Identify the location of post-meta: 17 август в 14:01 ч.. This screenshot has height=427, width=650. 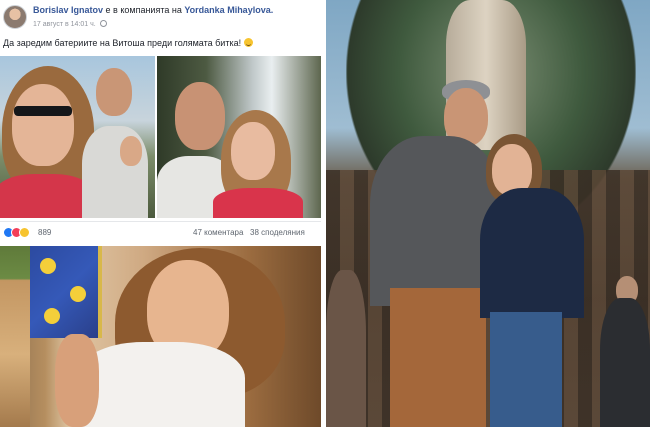
(70, 24).